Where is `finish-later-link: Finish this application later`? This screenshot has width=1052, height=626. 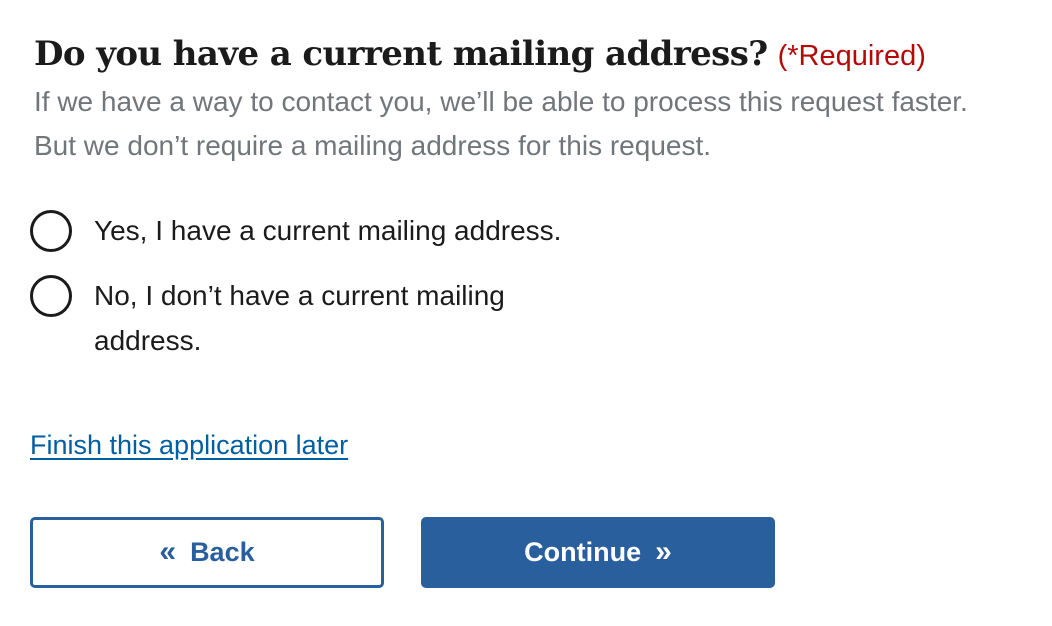
finish-later-link: Finish this application later is located at coordinates (189, 445).